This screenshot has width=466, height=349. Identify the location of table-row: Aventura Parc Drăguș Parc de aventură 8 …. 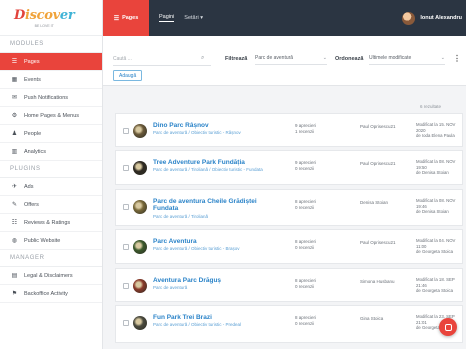
(289, 285).